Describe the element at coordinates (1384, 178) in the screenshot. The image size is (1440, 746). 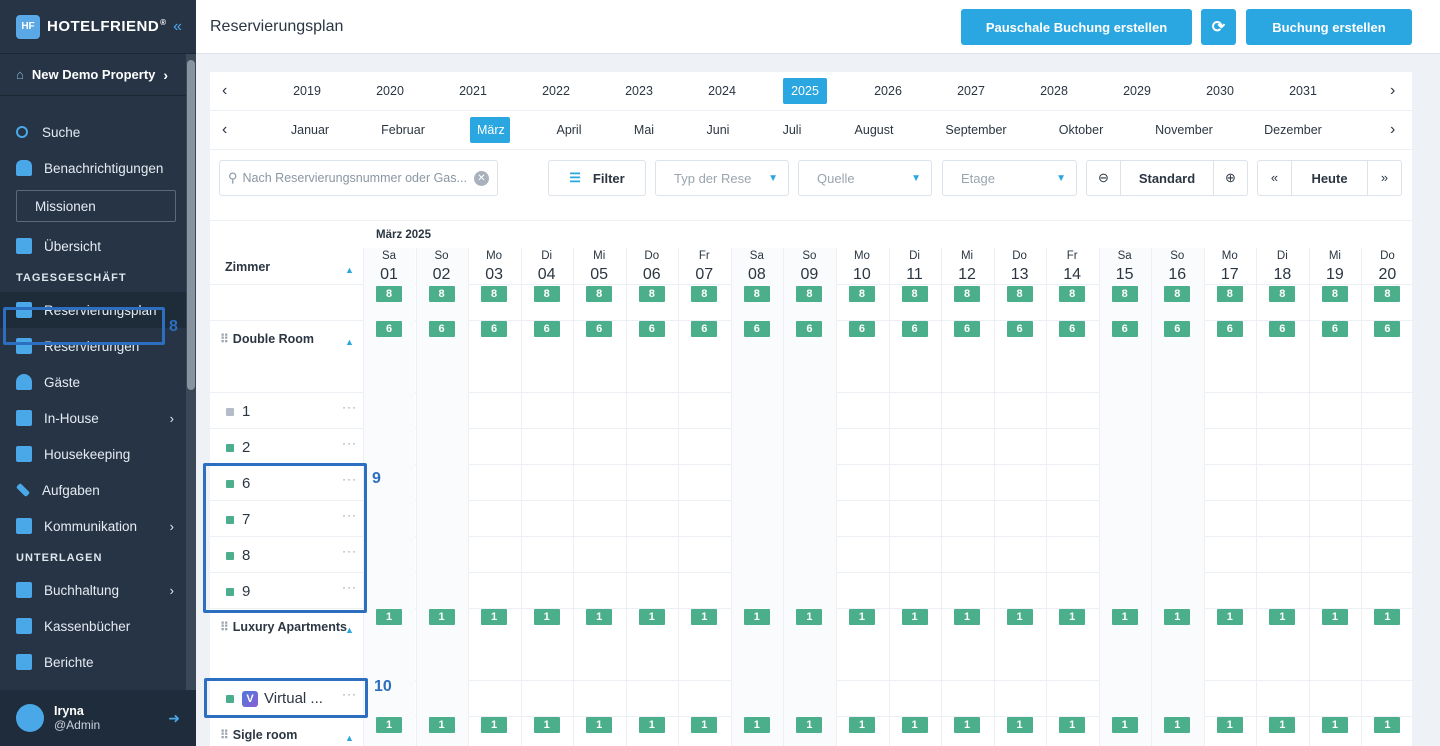
I see `next-period-icon: »` at that location.